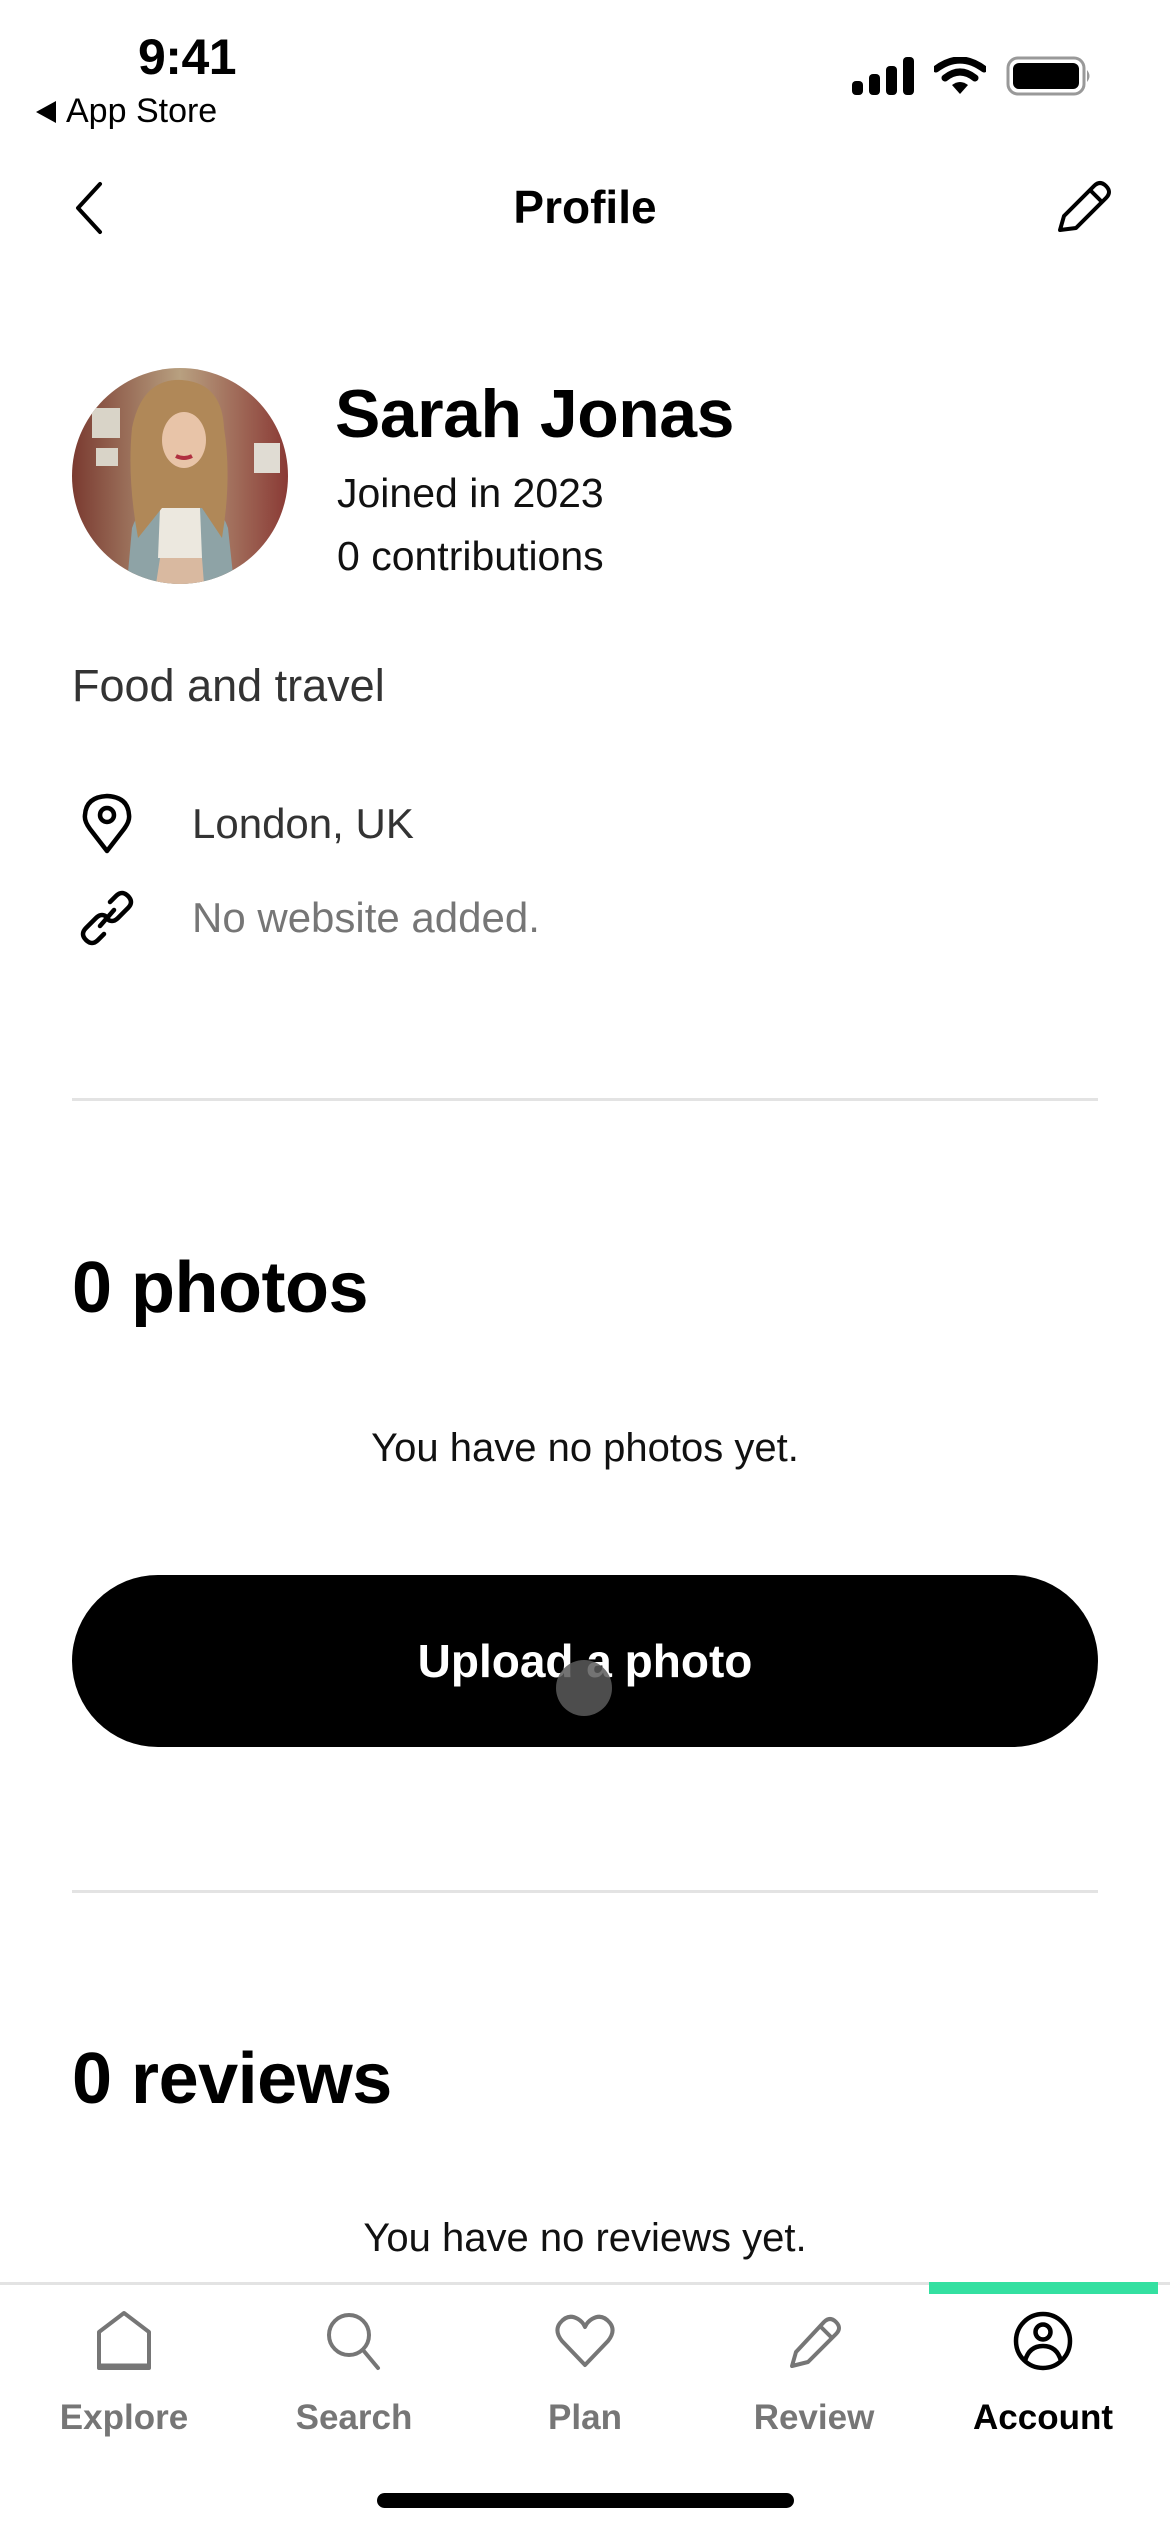  I want to click on edit-profile-button, so click(1082, 206).